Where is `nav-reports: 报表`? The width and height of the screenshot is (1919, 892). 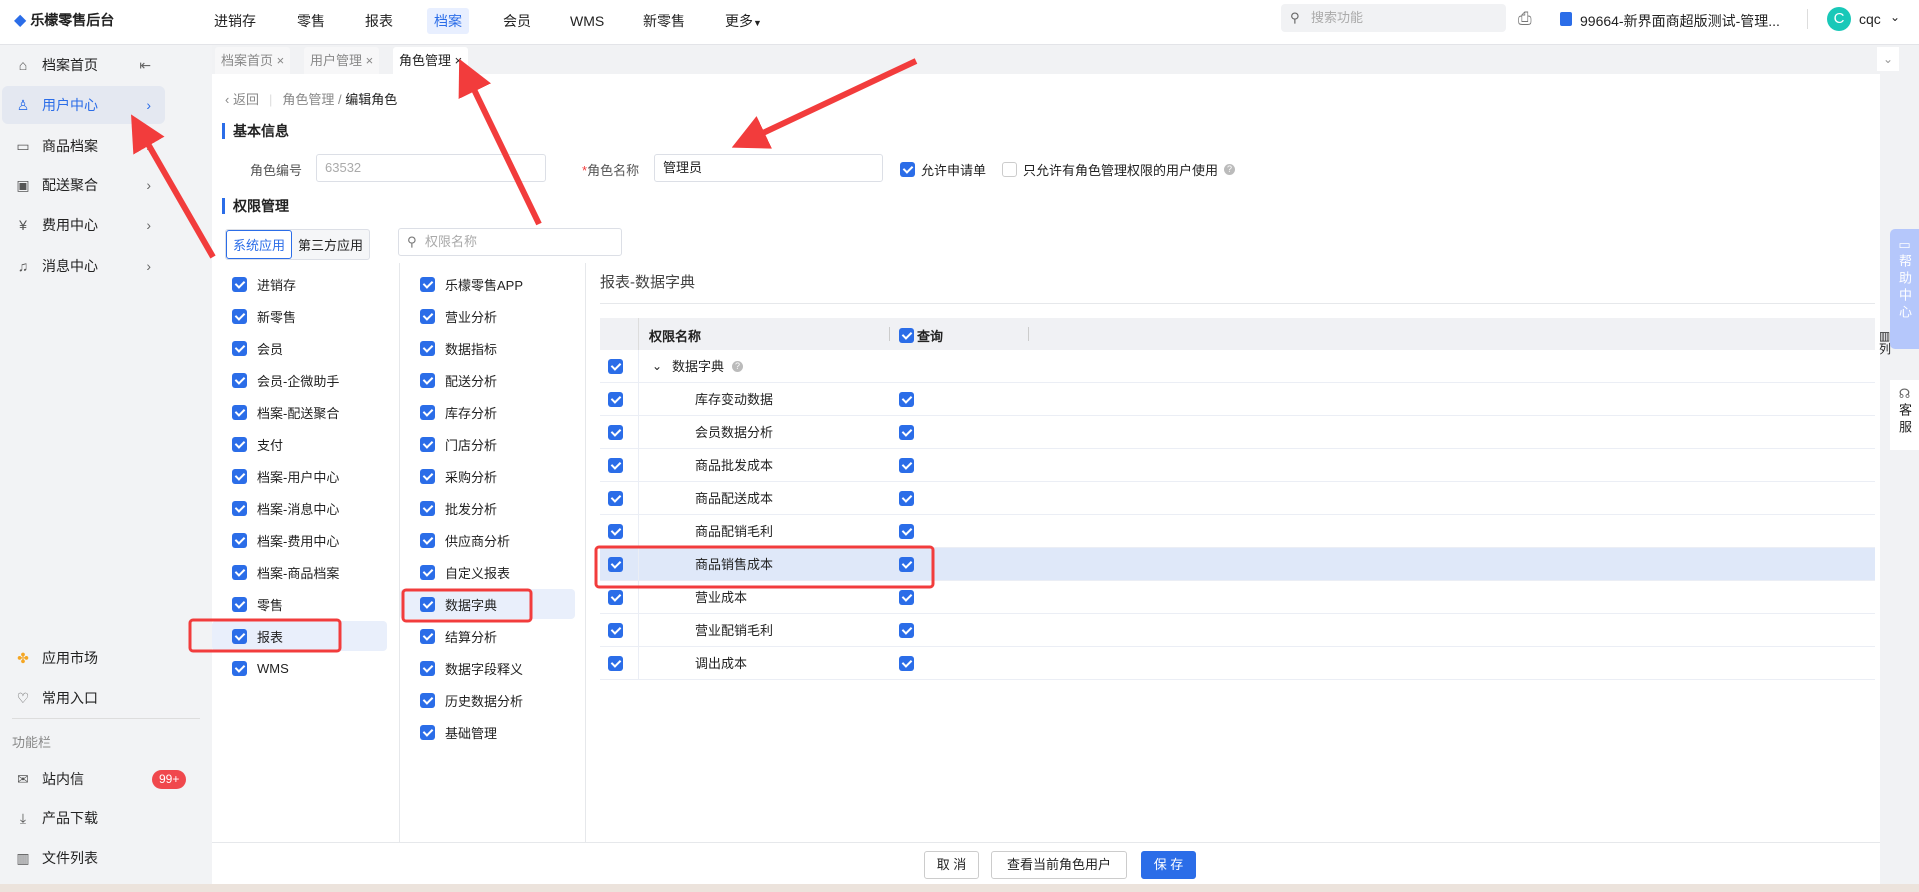 nav-reports: 报表 is located at coordinates (379, 21).